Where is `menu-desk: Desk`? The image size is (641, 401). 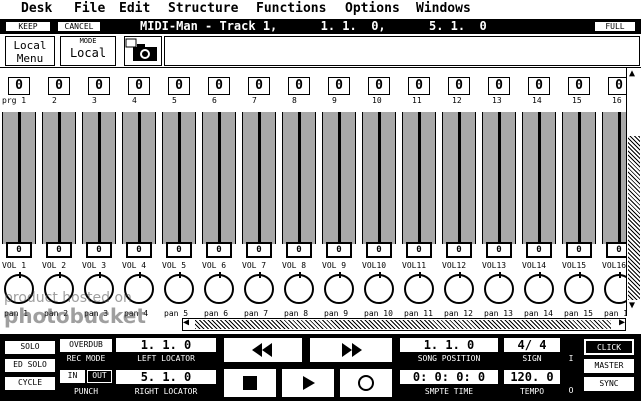
menu-desk: Desk is located at coordinates (36, 9).